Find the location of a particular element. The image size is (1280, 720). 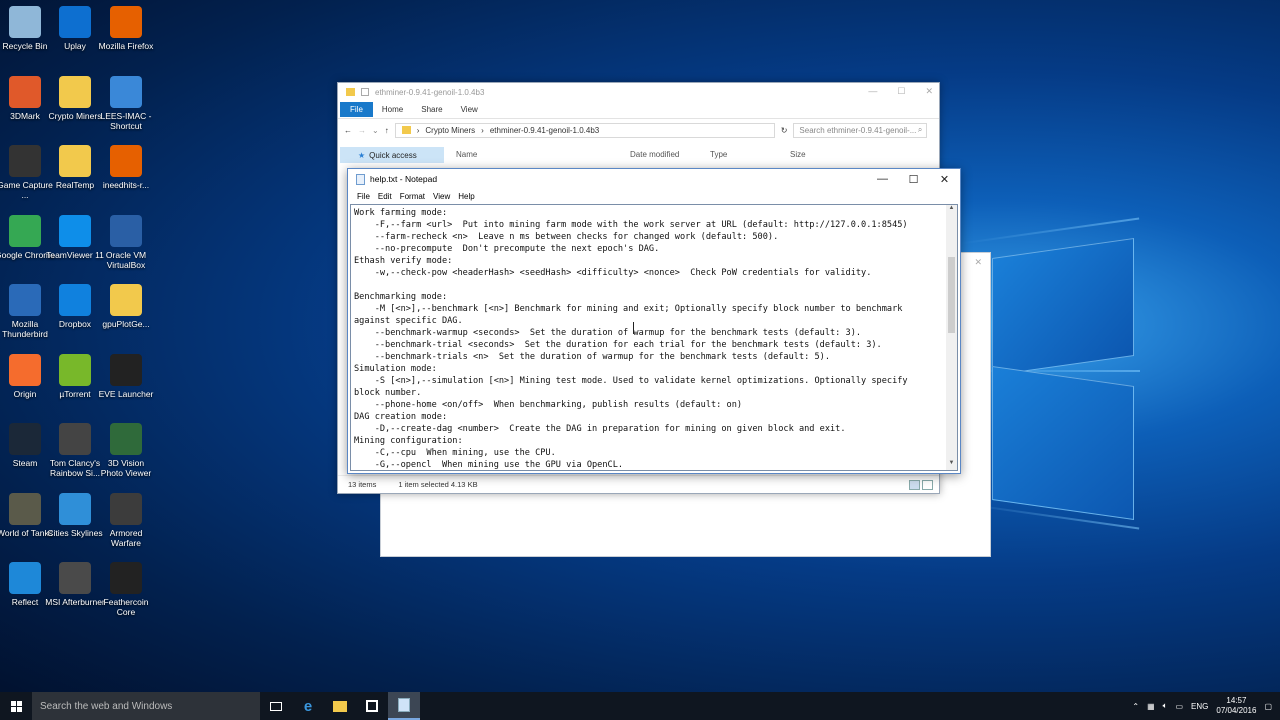

menu-edit: Edit is located at coordinates (385, 196).